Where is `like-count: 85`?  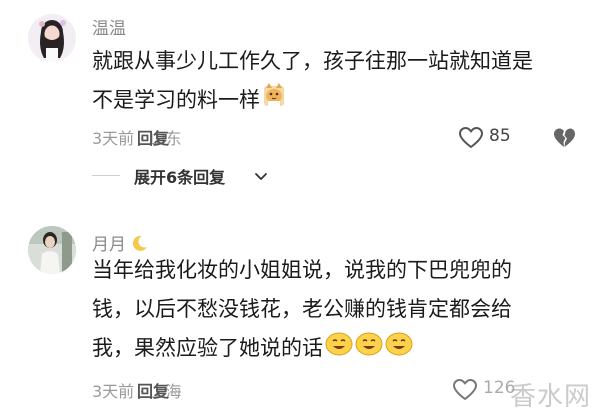 like-count: 85 is located at coordinates (500, 136).